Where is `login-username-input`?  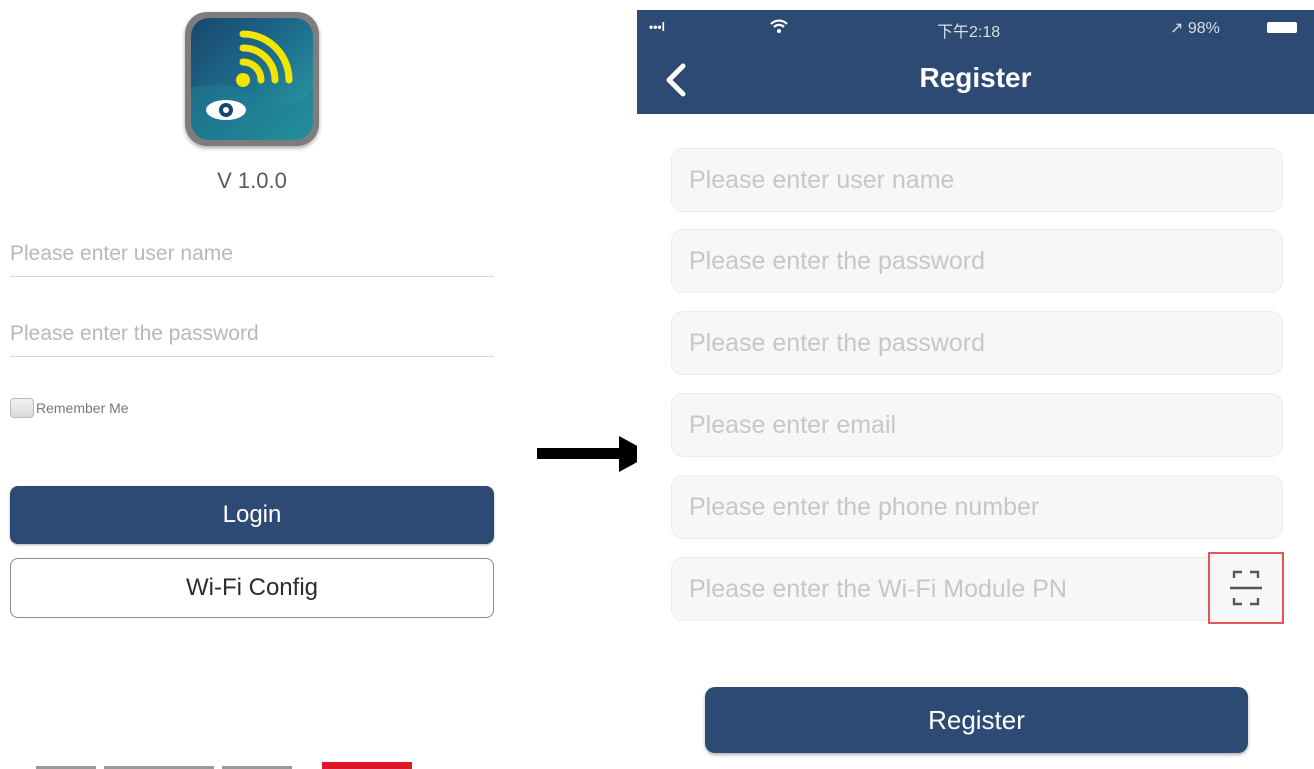 login-username-input is located at coordinates (252, 254).